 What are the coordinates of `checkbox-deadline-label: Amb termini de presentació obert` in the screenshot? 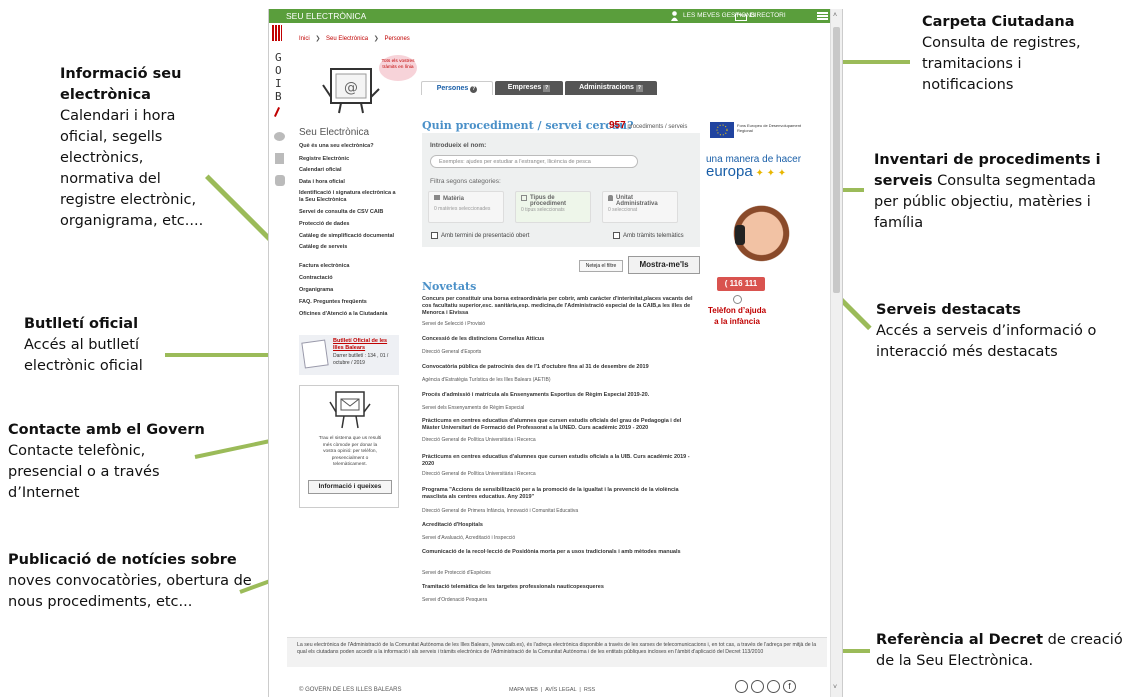 It's located at (485, 236).